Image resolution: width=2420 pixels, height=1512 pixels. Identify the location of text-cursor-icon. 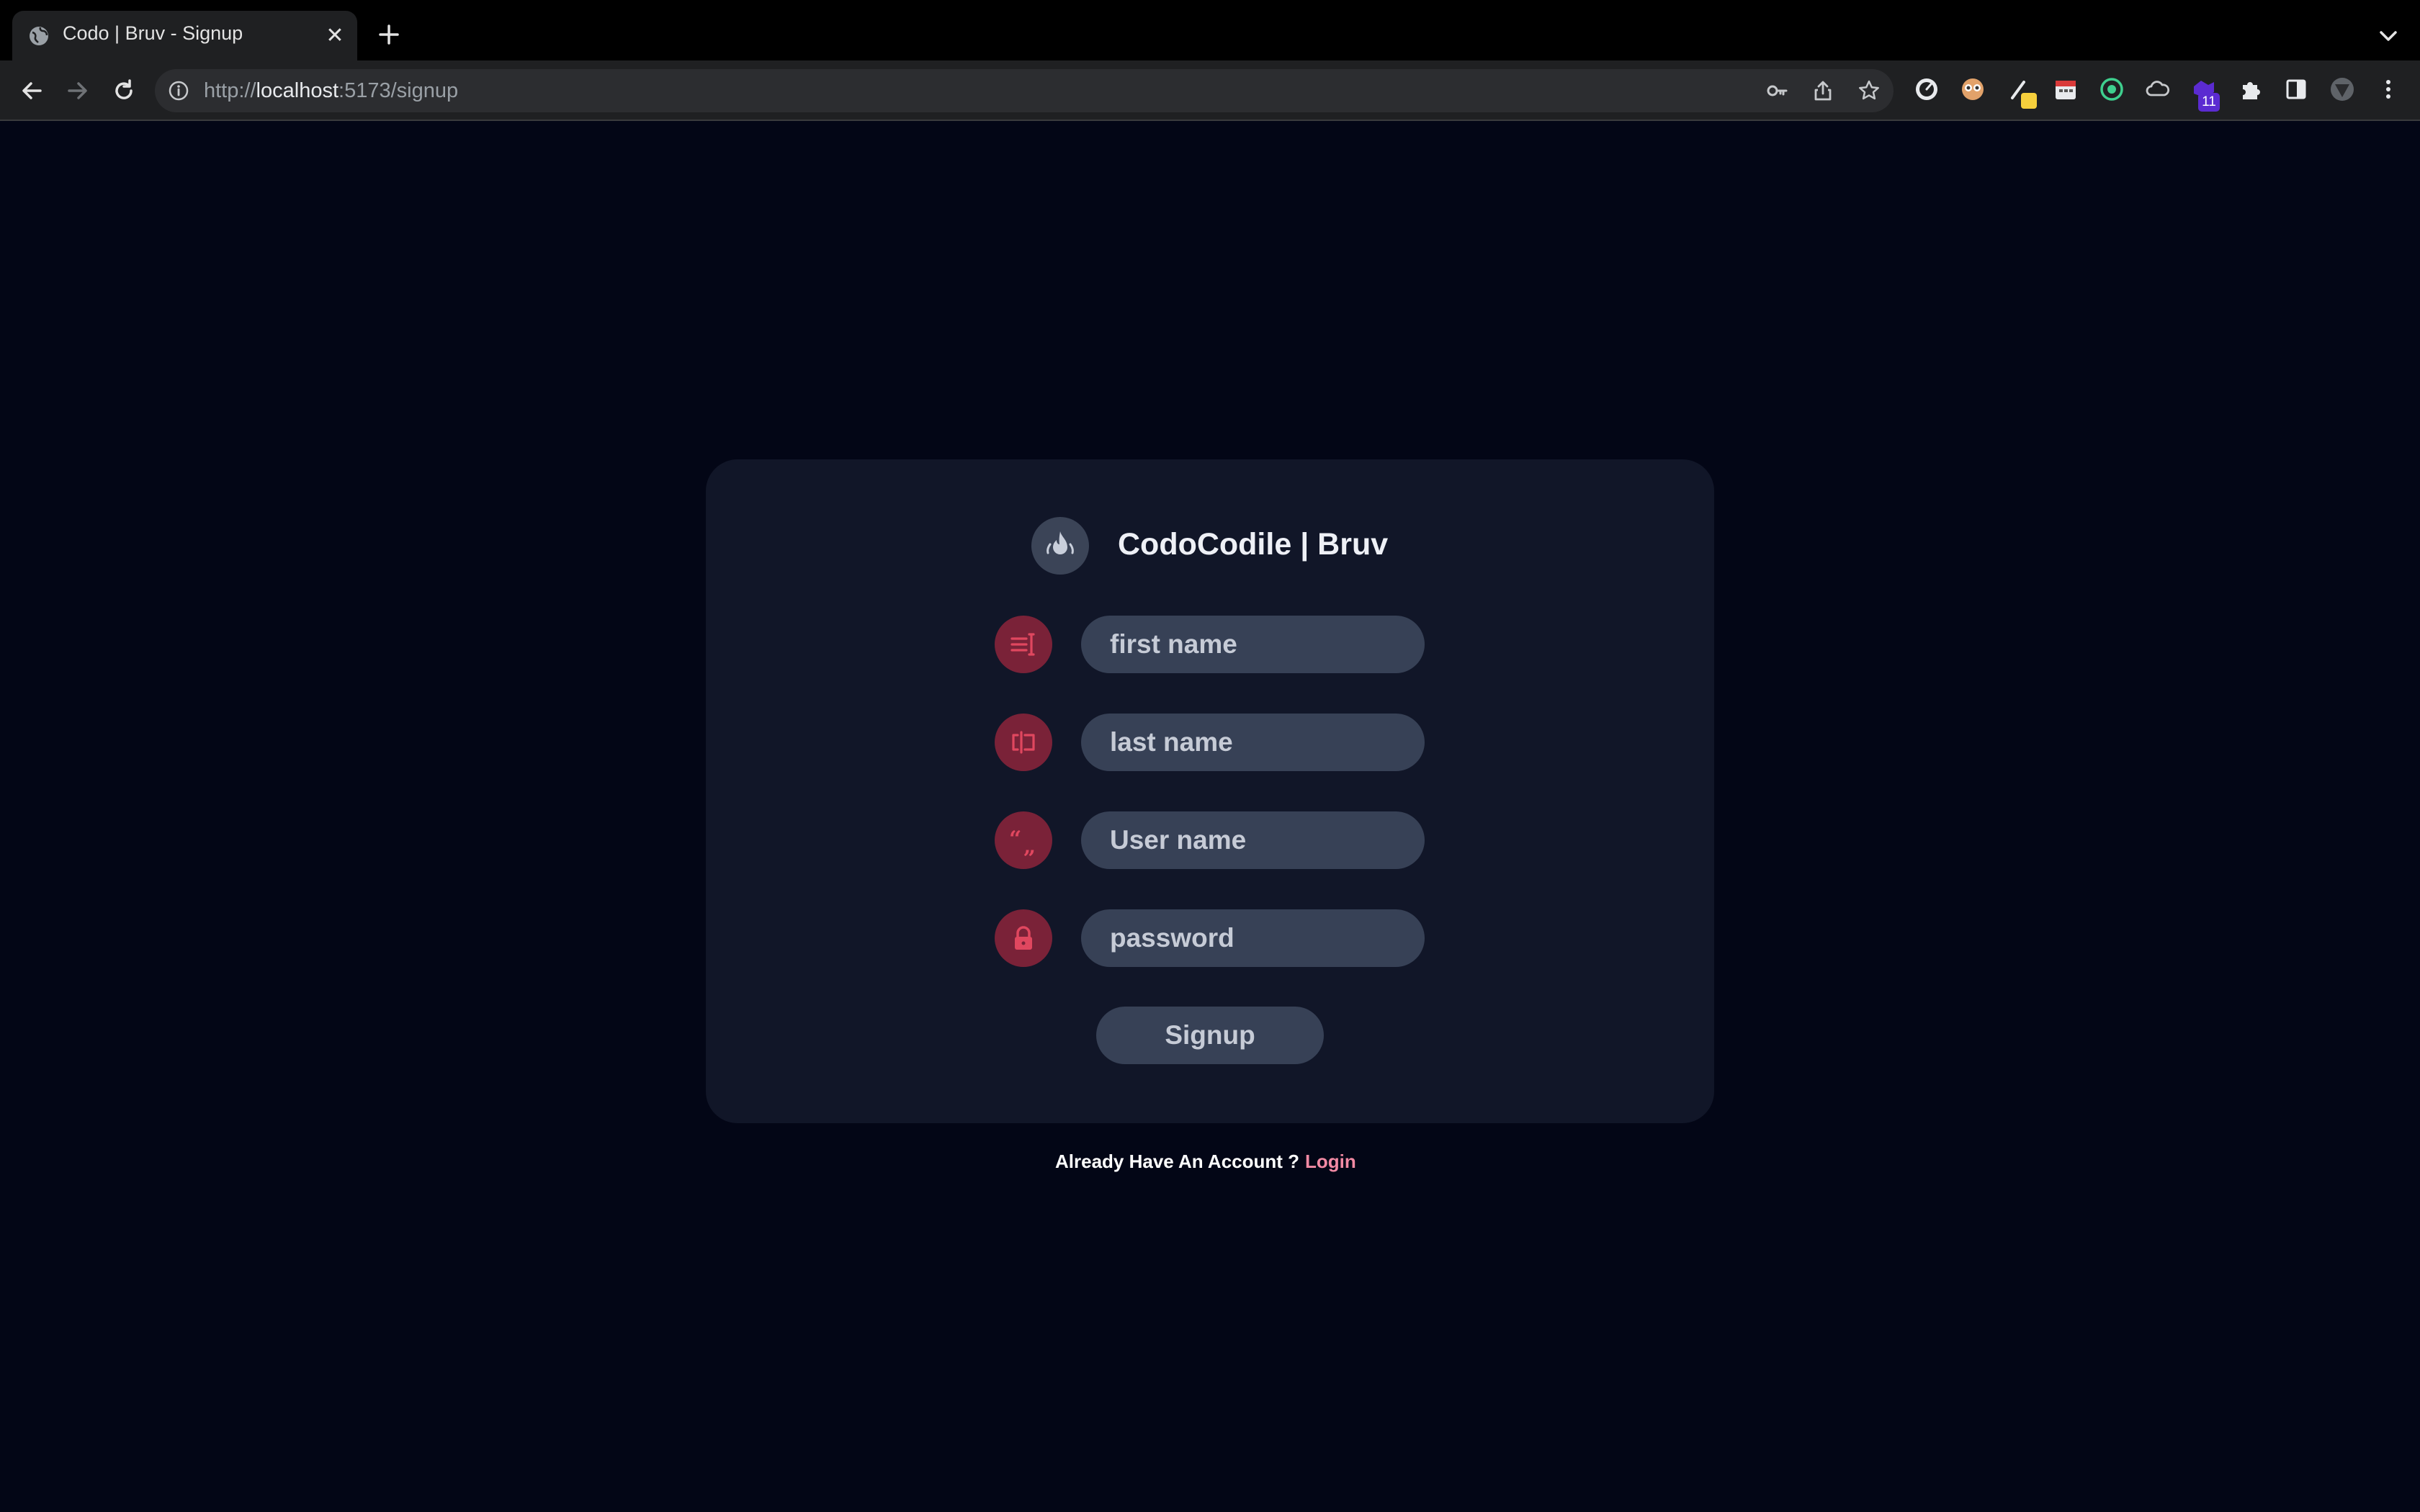
(1022, 644).